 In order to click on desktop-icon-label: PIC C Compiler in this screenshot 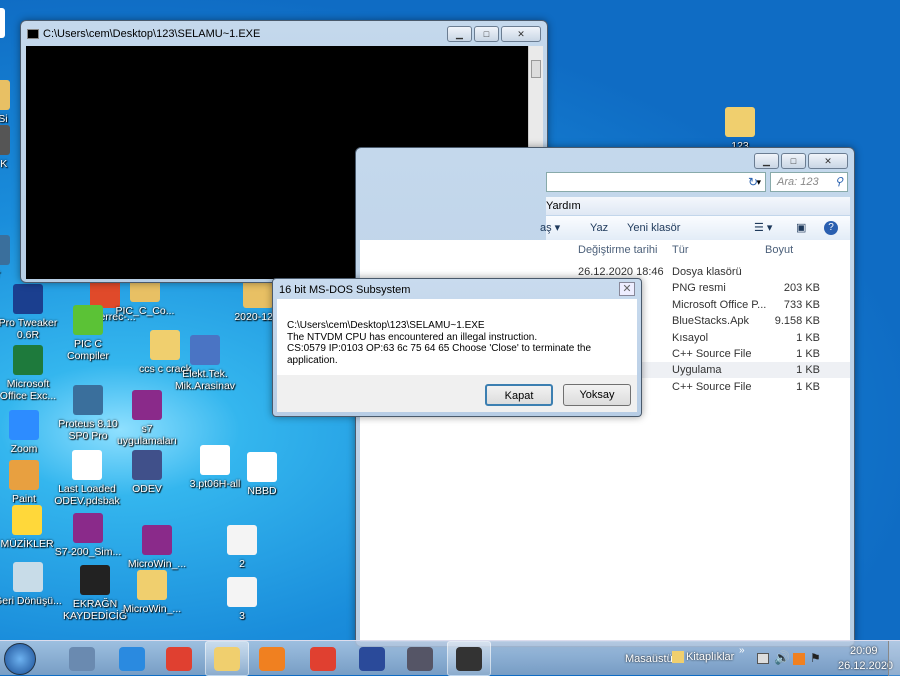, I will do `click(87, 350)`.